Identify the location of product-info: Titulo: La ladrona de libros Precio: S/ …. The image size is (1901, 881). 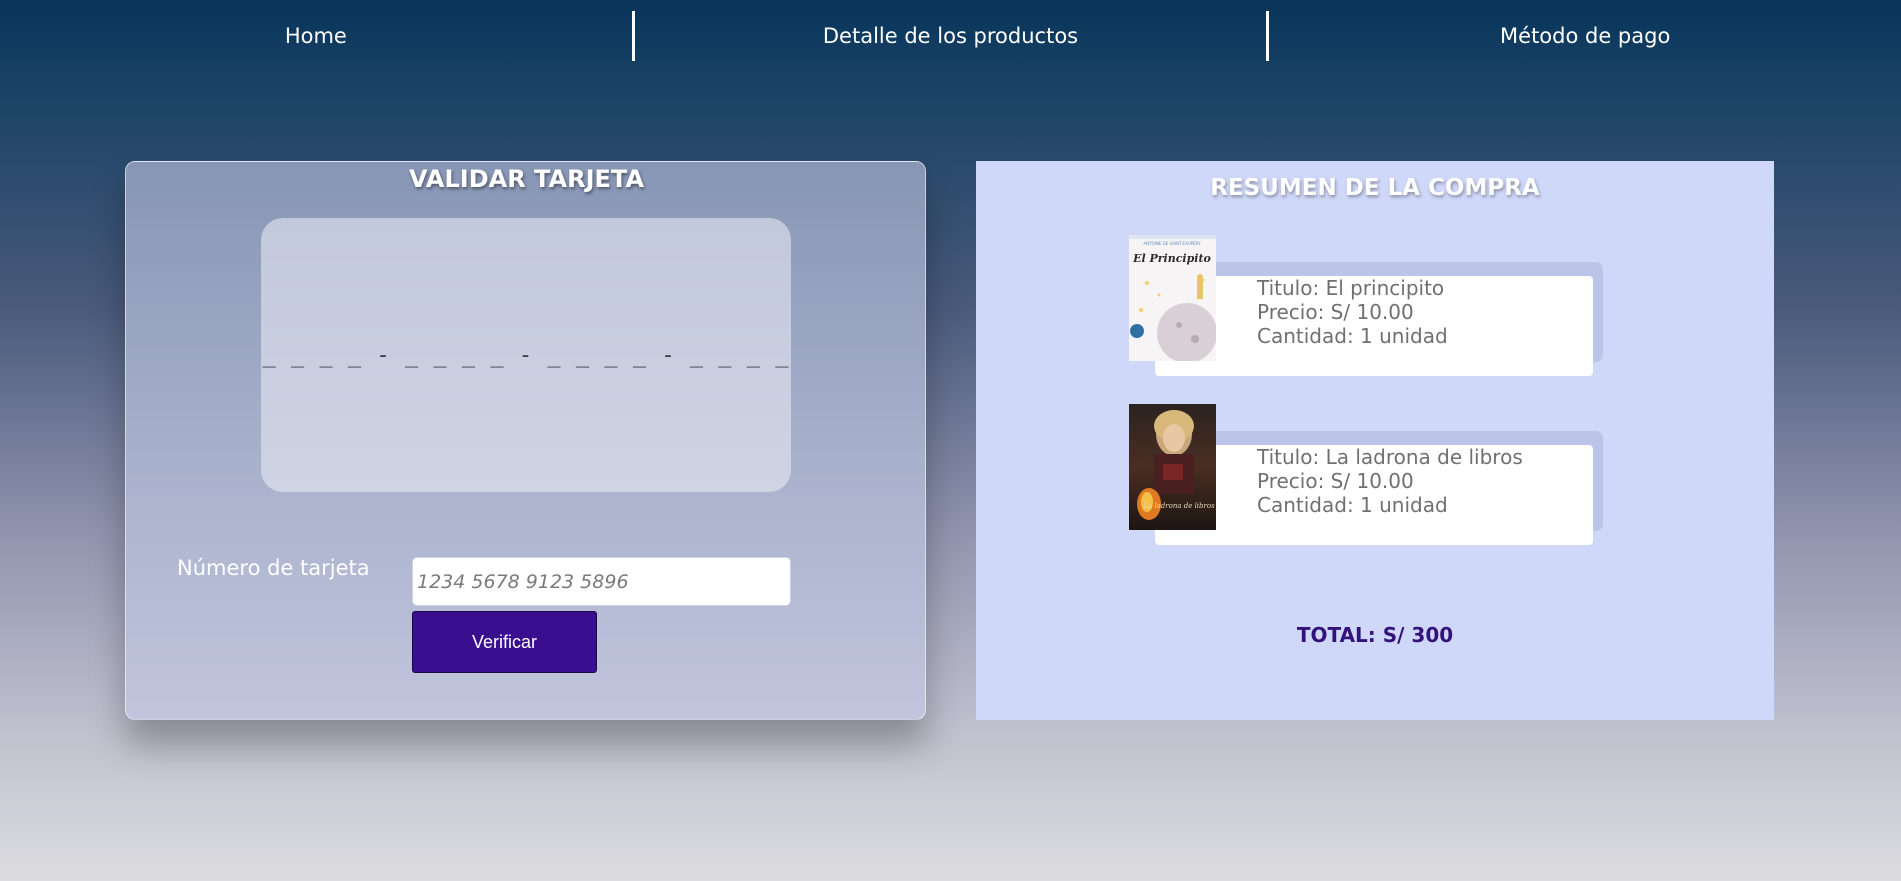
(1422, 481).